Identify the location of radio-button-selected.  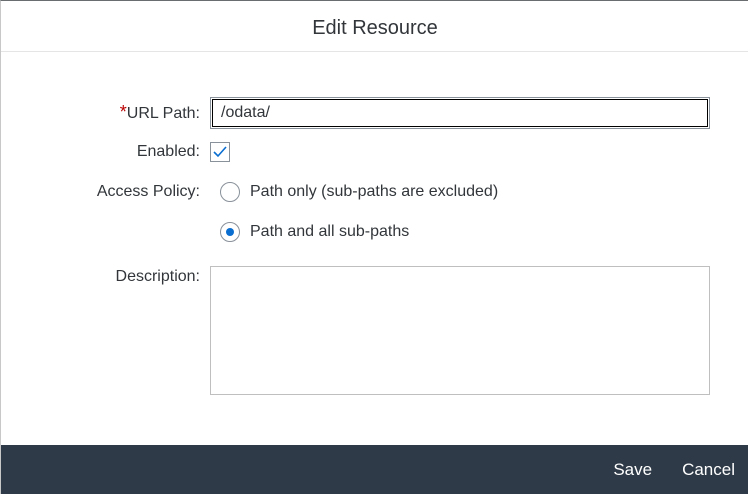
(230, 232).